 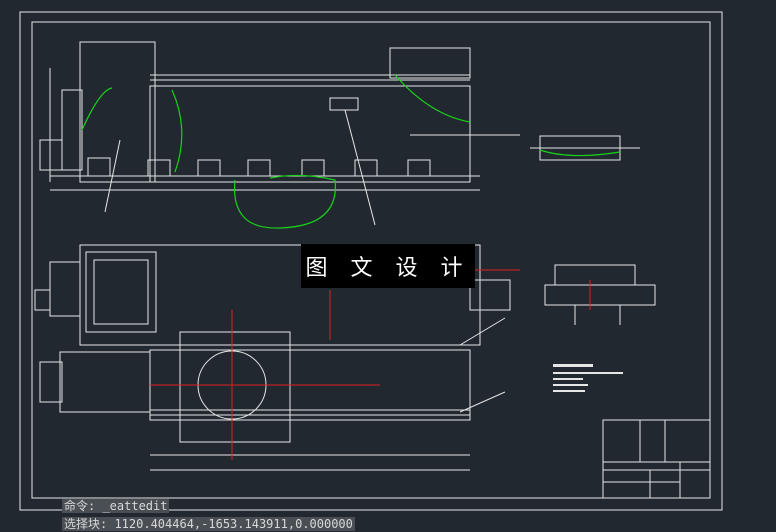 What do you see at coordinates (588, 378) in the screenshot?
I see `tech-notes` at bounding box center [588, 378].